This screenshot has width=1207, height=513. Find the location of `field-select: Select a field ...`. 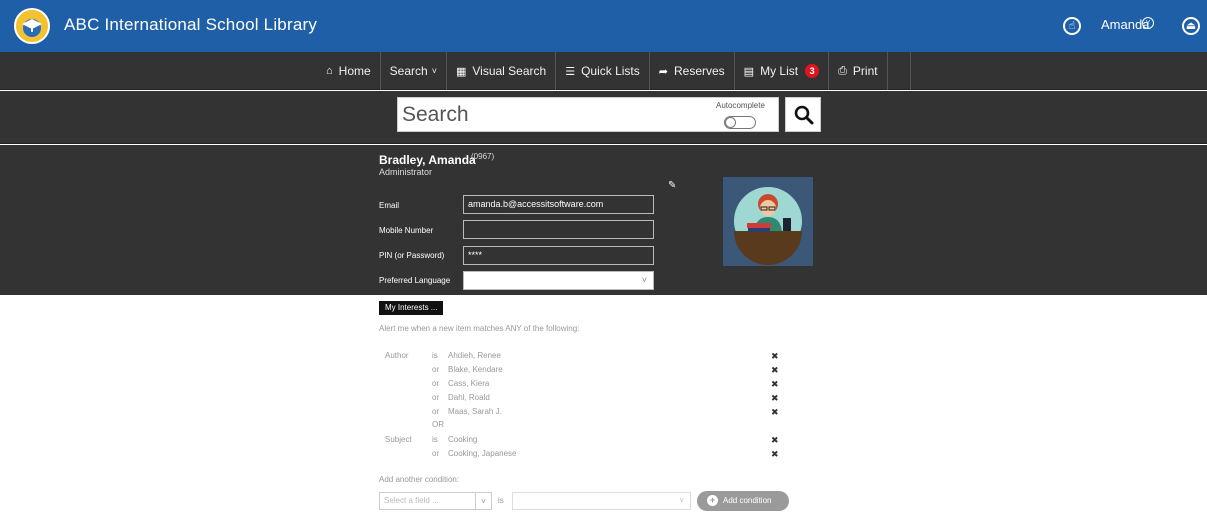

field-select: Select a field ... is located at coordinates (427, 501).